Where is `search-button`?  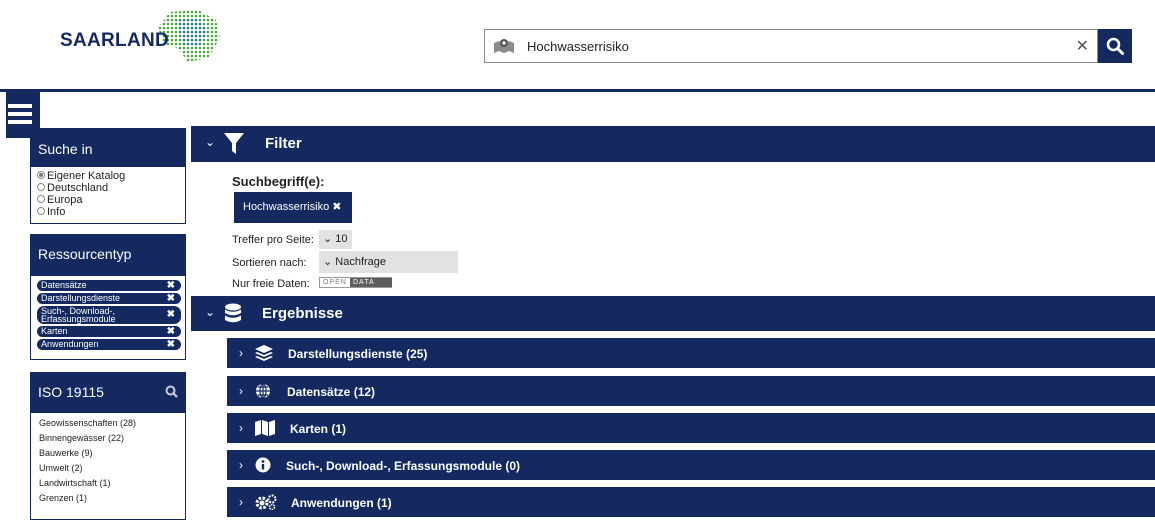 search-button is located at coordinates (1115, 46).